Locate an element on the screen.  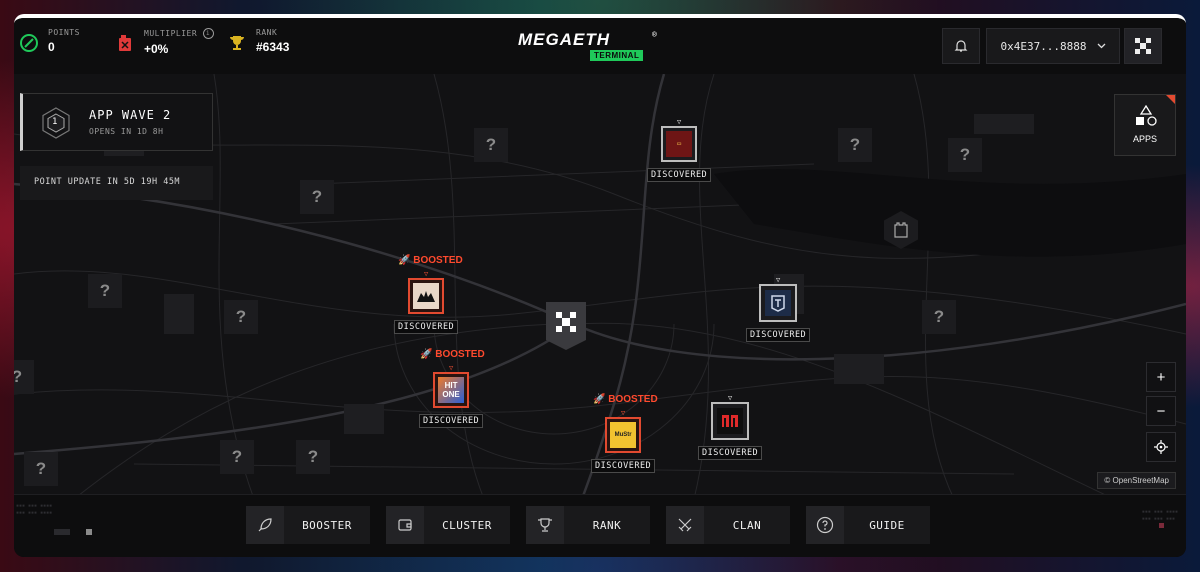
info-icon: i is located at coordinates (208, 33).